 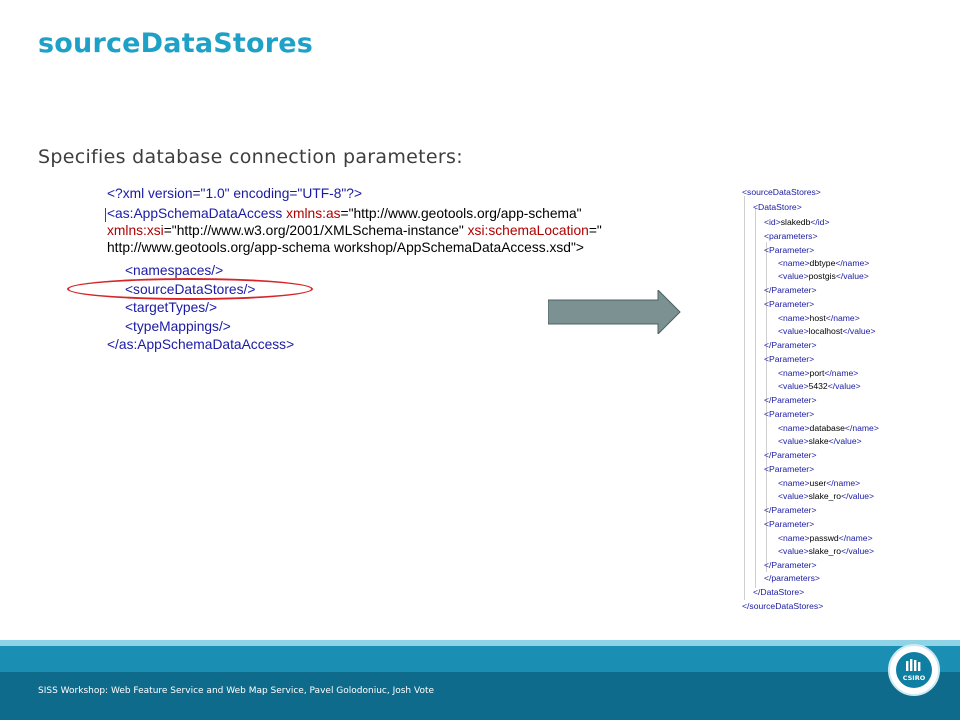 I want to click on csiro-logo: CSIRO, so click(x=914, y=670).